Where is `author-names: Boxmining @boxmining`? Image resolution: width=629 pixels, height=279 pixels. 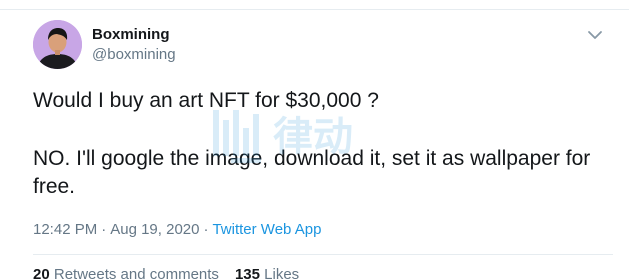 author-names: Boxmining @boxmining is located at coordinates (134, 45).